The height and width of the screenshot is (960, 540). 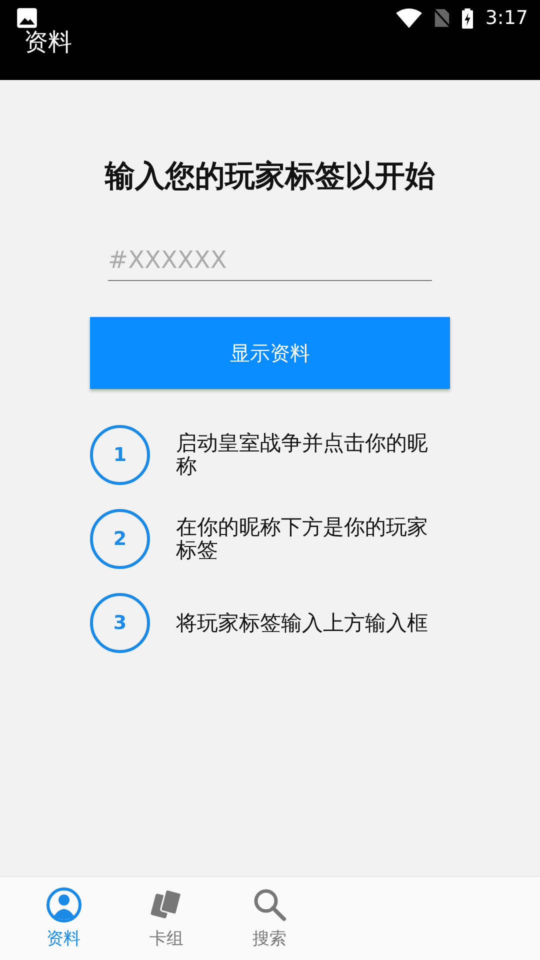 What do you see at coordinates (48, 42) in the screenshot?
I see `app-bar-title: 资料` at bounding box center [48, 42].